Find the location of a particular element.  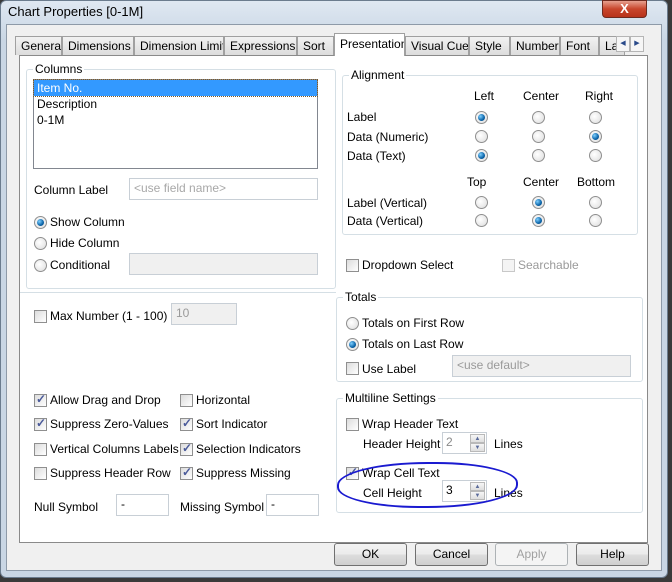

data-text-right-radio is located at coordinates (595, 155).